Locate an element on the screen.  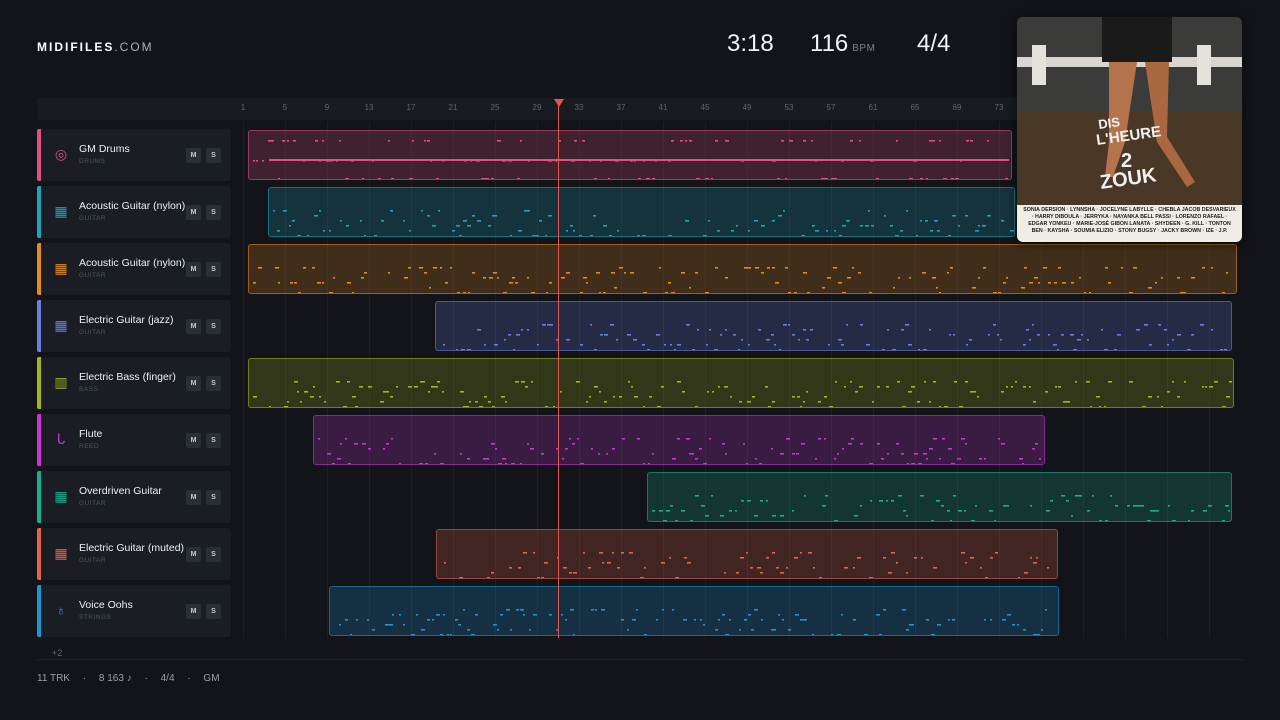
brand-logo: MIDIFILES.COM is located at coordinates (95, 47).